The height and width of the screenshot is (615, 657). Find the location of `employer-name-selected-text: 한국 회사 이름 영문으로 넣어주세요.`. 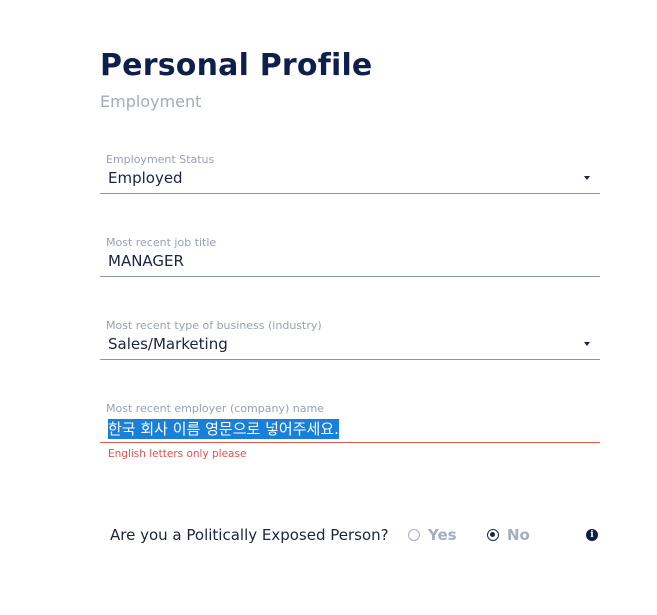

employer-name-selected-text: 한국 회사 이름 영문으로 넣어주세요. is located at coordinates (223, 429).